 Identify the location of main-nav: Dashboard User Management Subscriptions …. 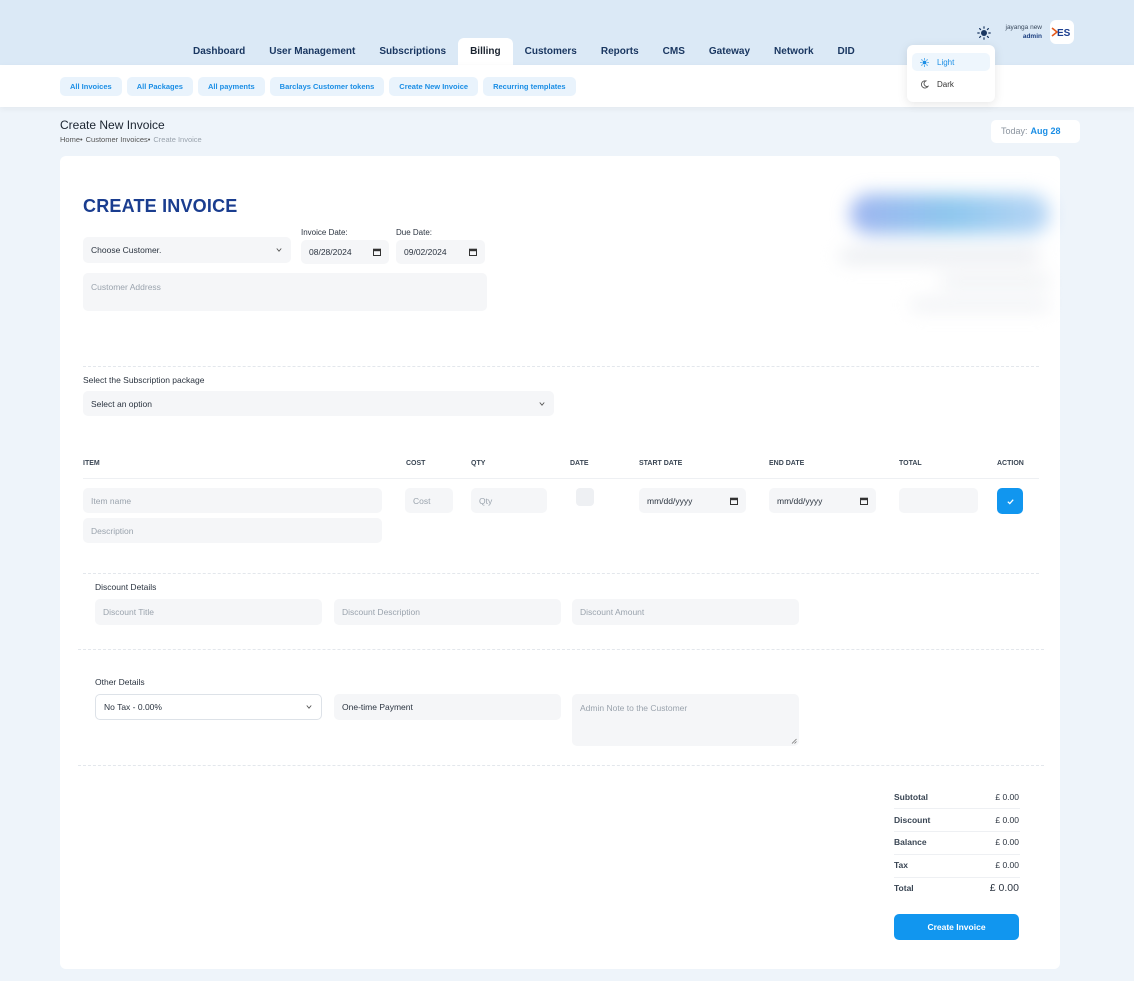
(524, 51).